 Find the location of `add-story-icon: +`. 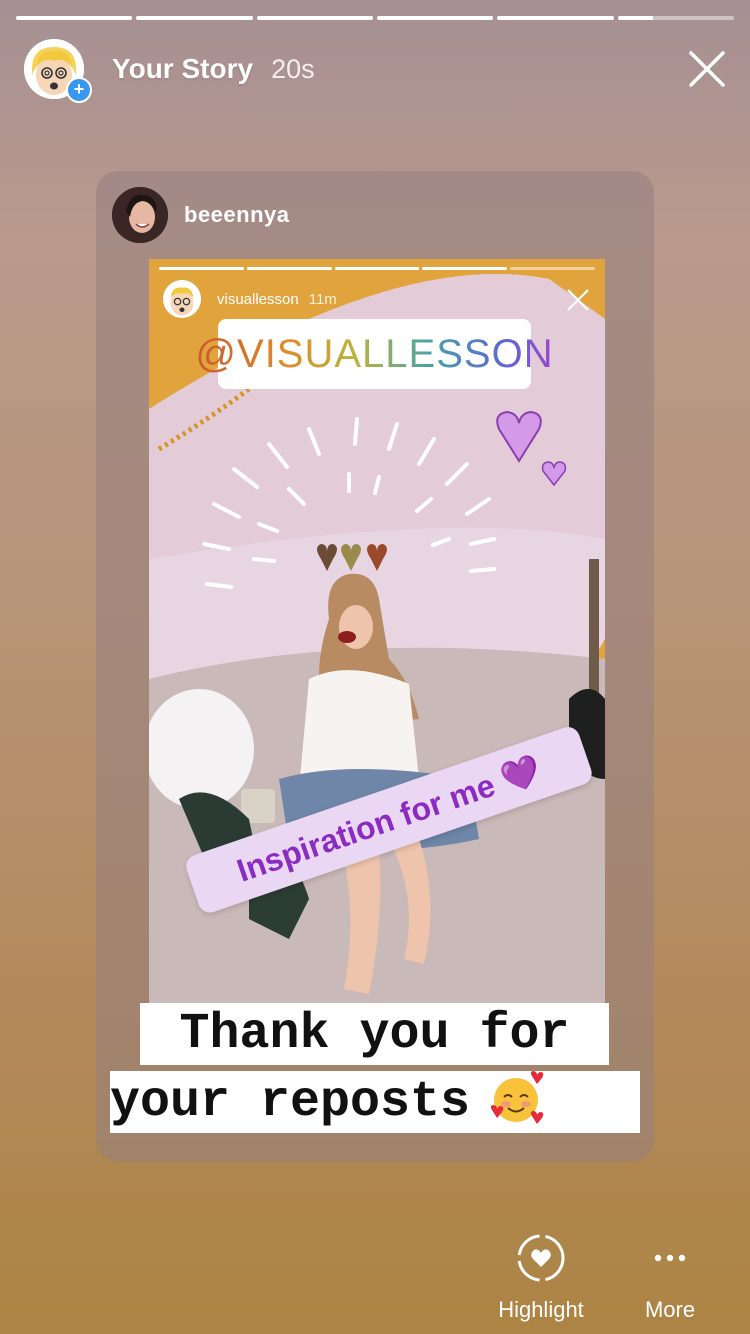

add-story-icon: + is located at coordinates (79, 90).